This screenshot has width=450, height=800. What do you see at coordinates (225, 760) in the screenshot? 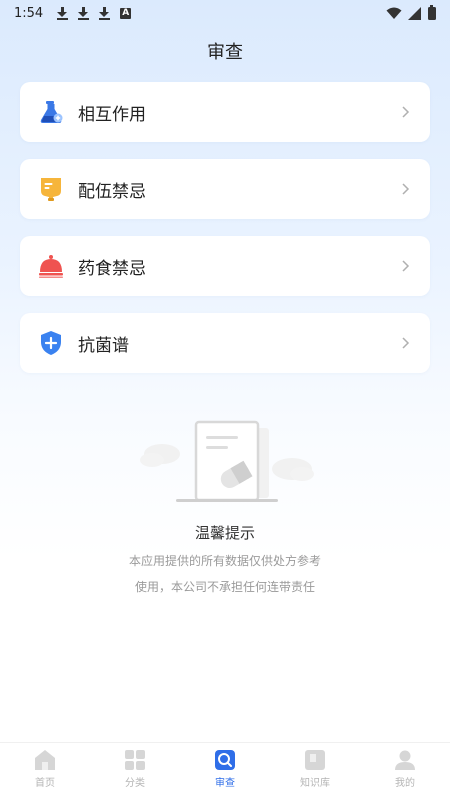
I see `search-doc-icon` at bounding box center [225, 760].